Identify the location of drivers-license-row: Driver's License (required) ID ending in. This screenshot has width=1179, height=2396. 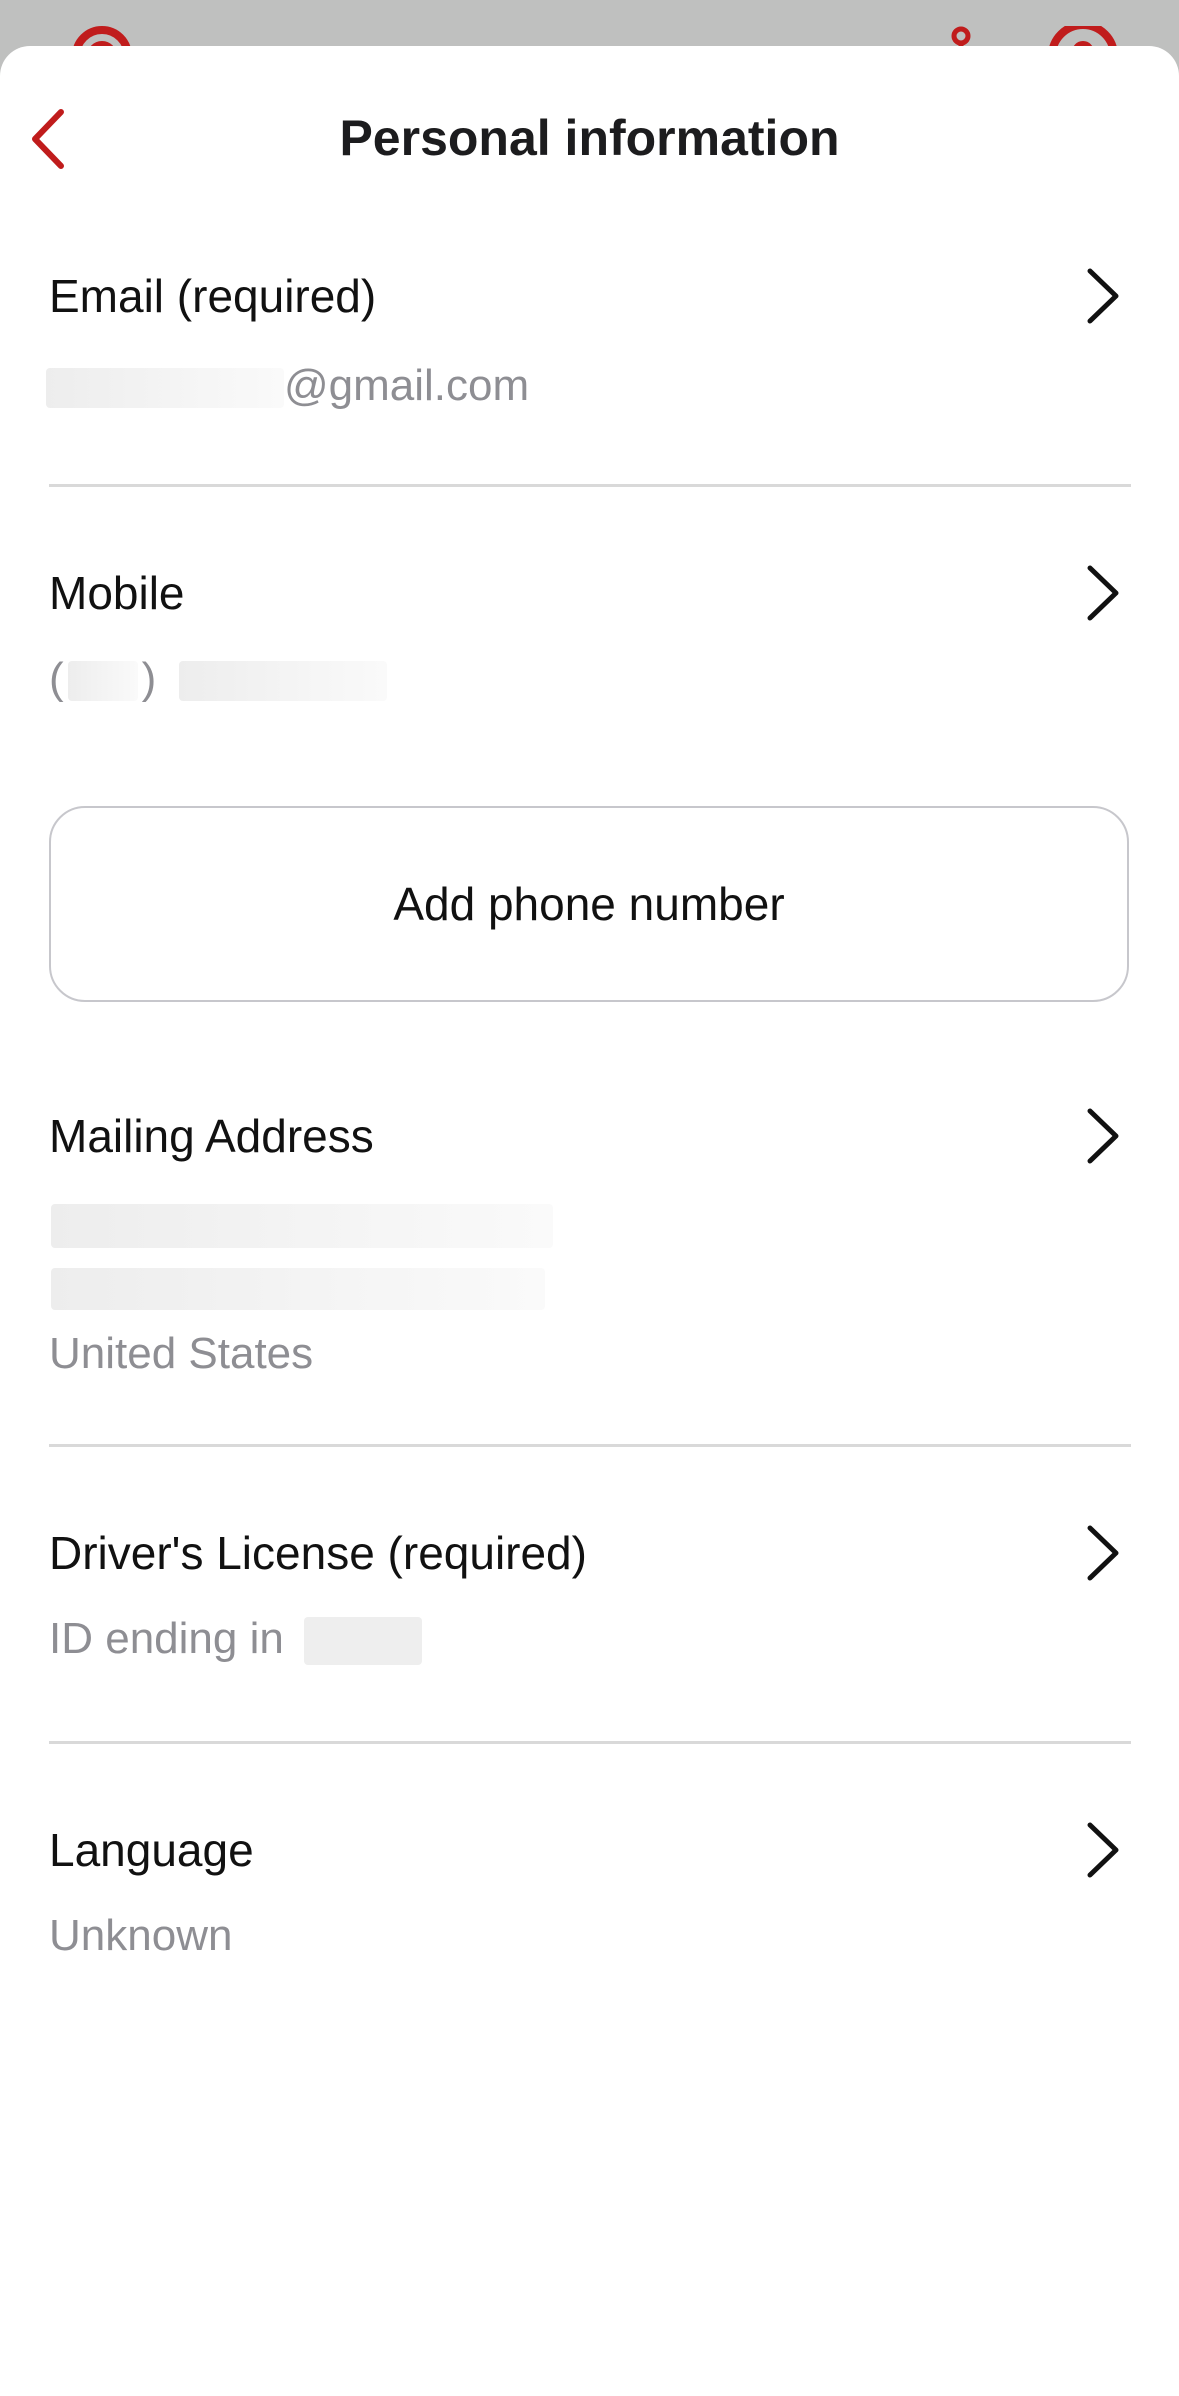
(589, 1623).